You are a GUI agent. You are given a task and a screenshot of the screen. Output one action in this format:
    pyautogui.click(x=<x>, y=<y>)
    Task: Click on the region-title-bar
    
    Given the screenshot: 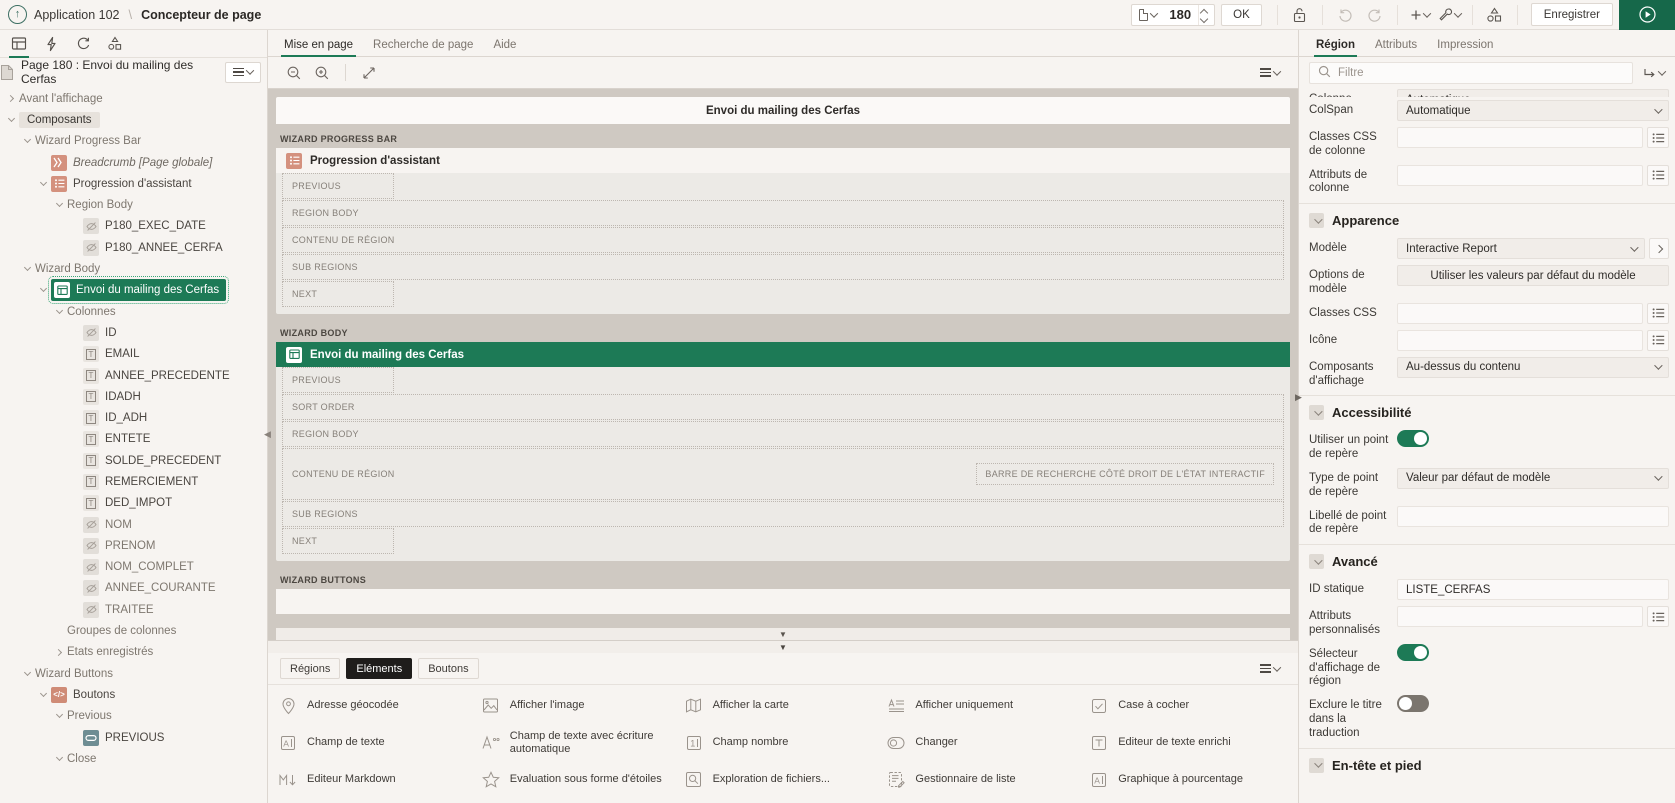 What is the action you would take?
    pyautogui.click(x=783, y=601)
    